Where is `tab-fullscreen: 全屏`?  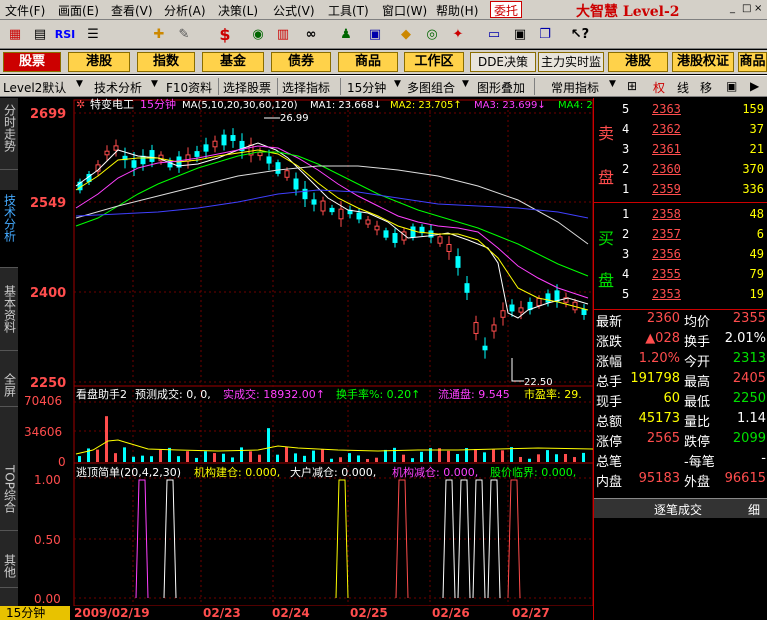 tab-fullscreen: 全屏 is located at coordinates (9, 388).